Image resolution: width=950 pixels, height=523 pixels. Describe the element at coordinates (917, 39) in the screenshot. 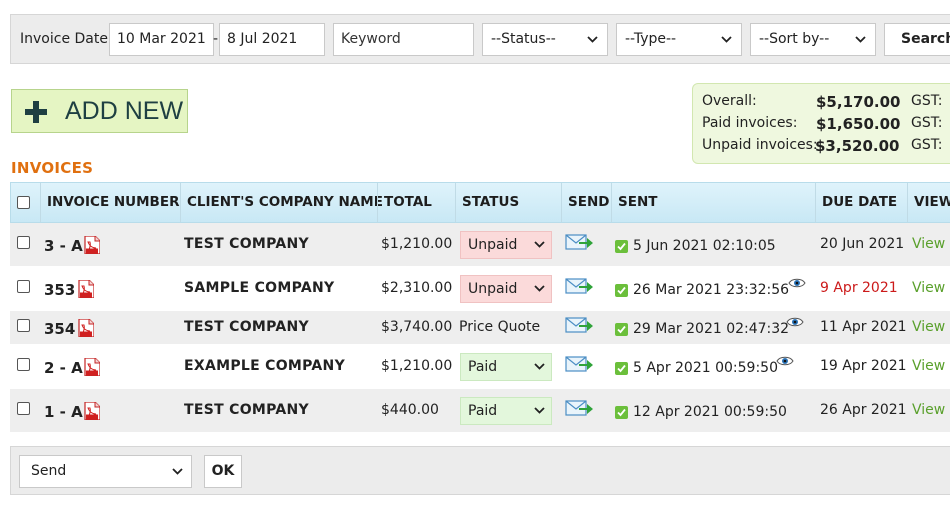

I see `search-button: Search` at that location.